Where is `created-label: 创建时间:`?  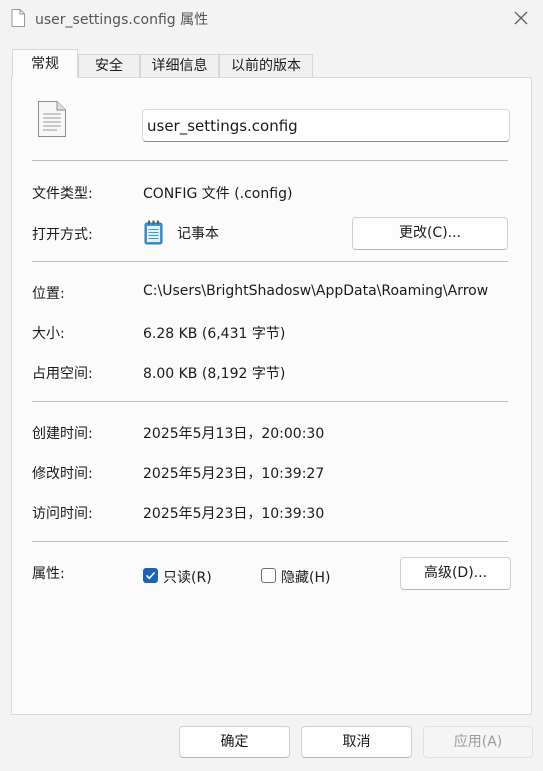
created-label: 创建时间: is located at coordinates (62, 434).